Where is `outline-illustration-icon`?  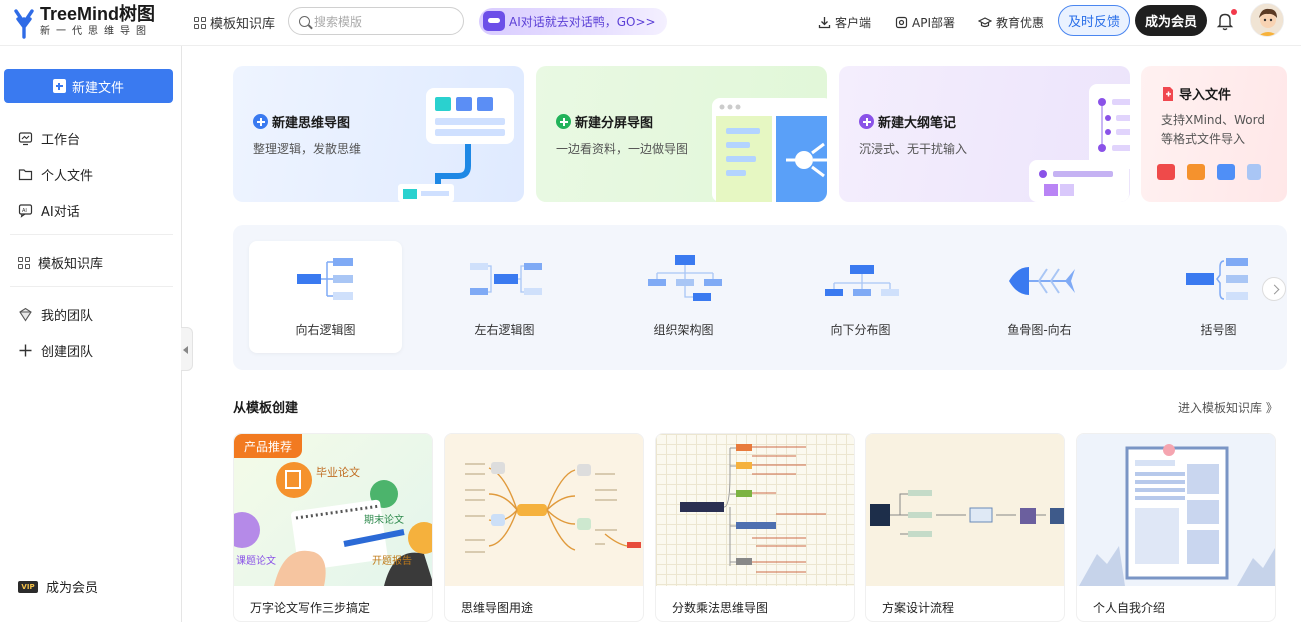 outline-illustration-icon is located at coordinates (1079, 143).